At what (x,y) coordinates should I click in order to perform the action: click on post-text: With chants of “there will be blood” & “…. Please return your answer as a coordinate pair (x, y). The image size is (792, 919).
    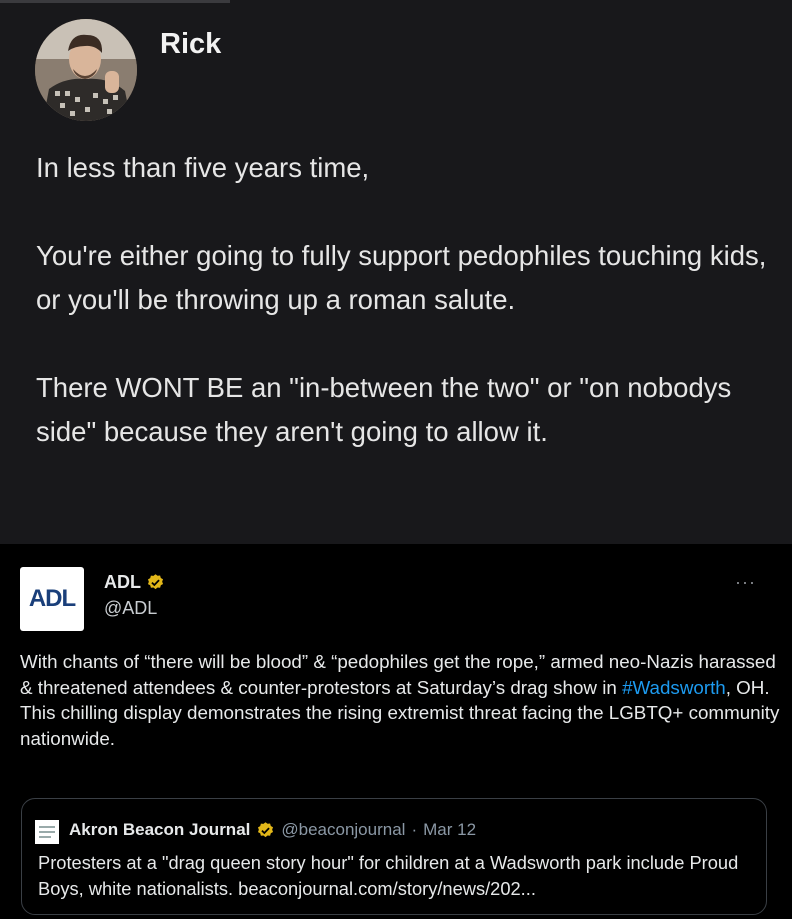
    Looking at the image, I should click on (400, 700).